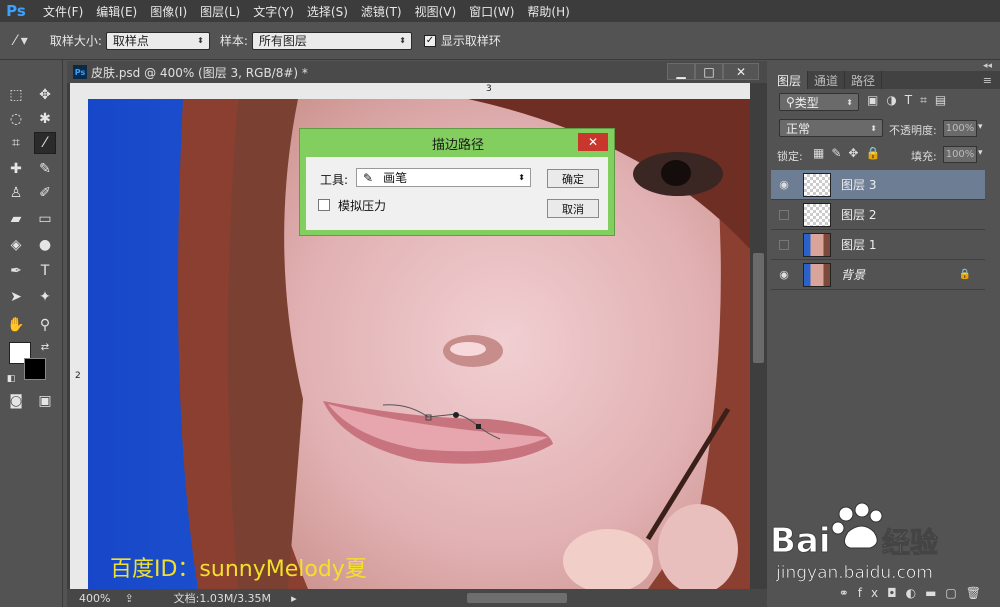 The height and width of the screenshot is (607, 1000). Describe the element at coordinates (443, 177) in the screenshot. I see `tool-select: ✎ 画笔 ⬍` at that location.